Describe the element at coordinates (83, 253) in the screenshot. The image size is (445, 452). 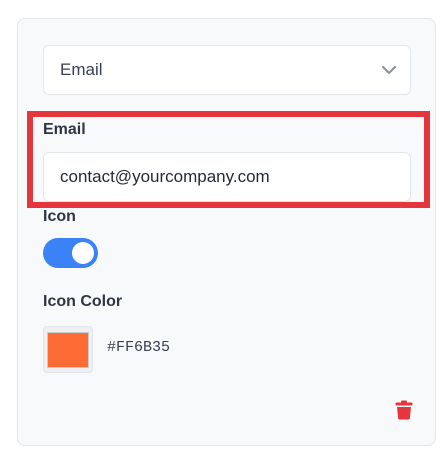
I see `toggle-knob` at that location.